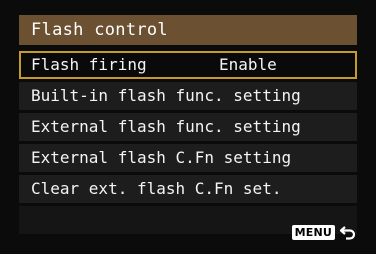 Image resolution: width=376 pixels, height=254 pixels. What do you see at coordinates (188, 30) in the screenshot?
I see `page-title: Flash control` at bounding box center [188, 30].